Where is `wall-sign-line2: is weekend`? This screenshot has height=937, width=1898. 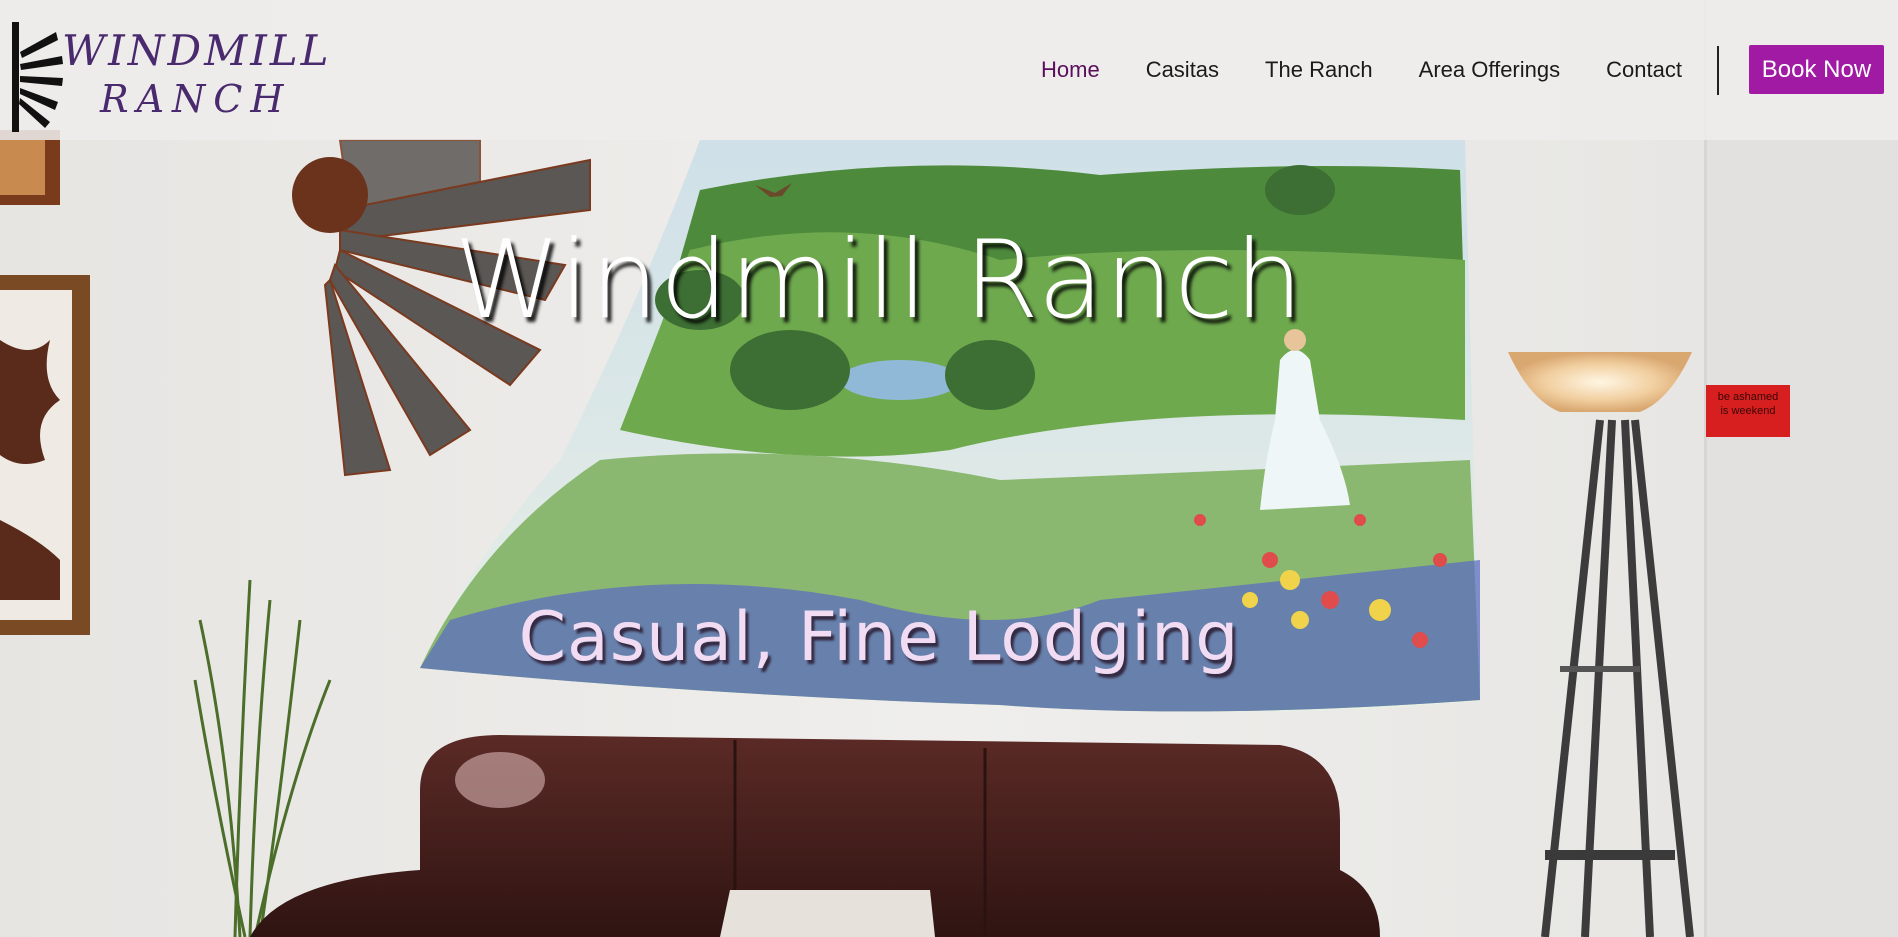
wall-sign-line2: is weekend is located at coordinates (1748, 411).